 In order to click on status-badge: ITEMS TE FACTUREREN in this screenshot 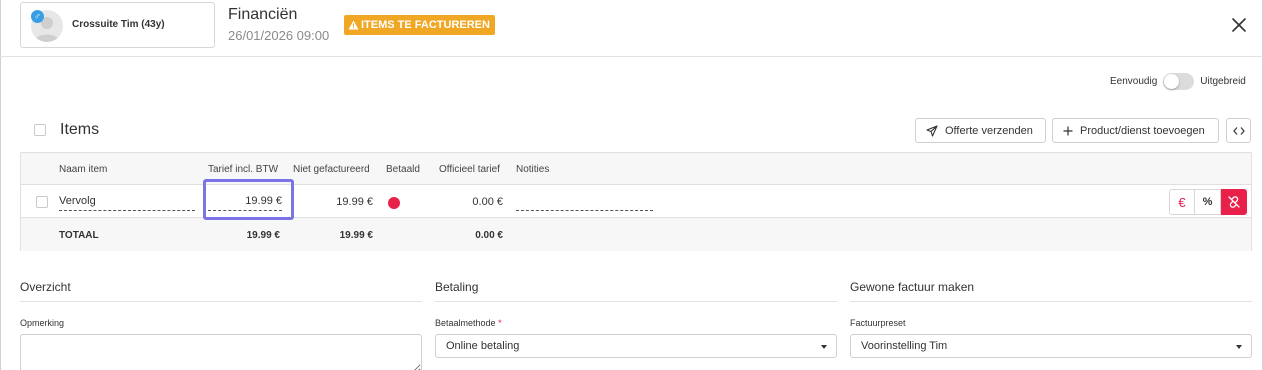, I will do `click(419, 25)`.